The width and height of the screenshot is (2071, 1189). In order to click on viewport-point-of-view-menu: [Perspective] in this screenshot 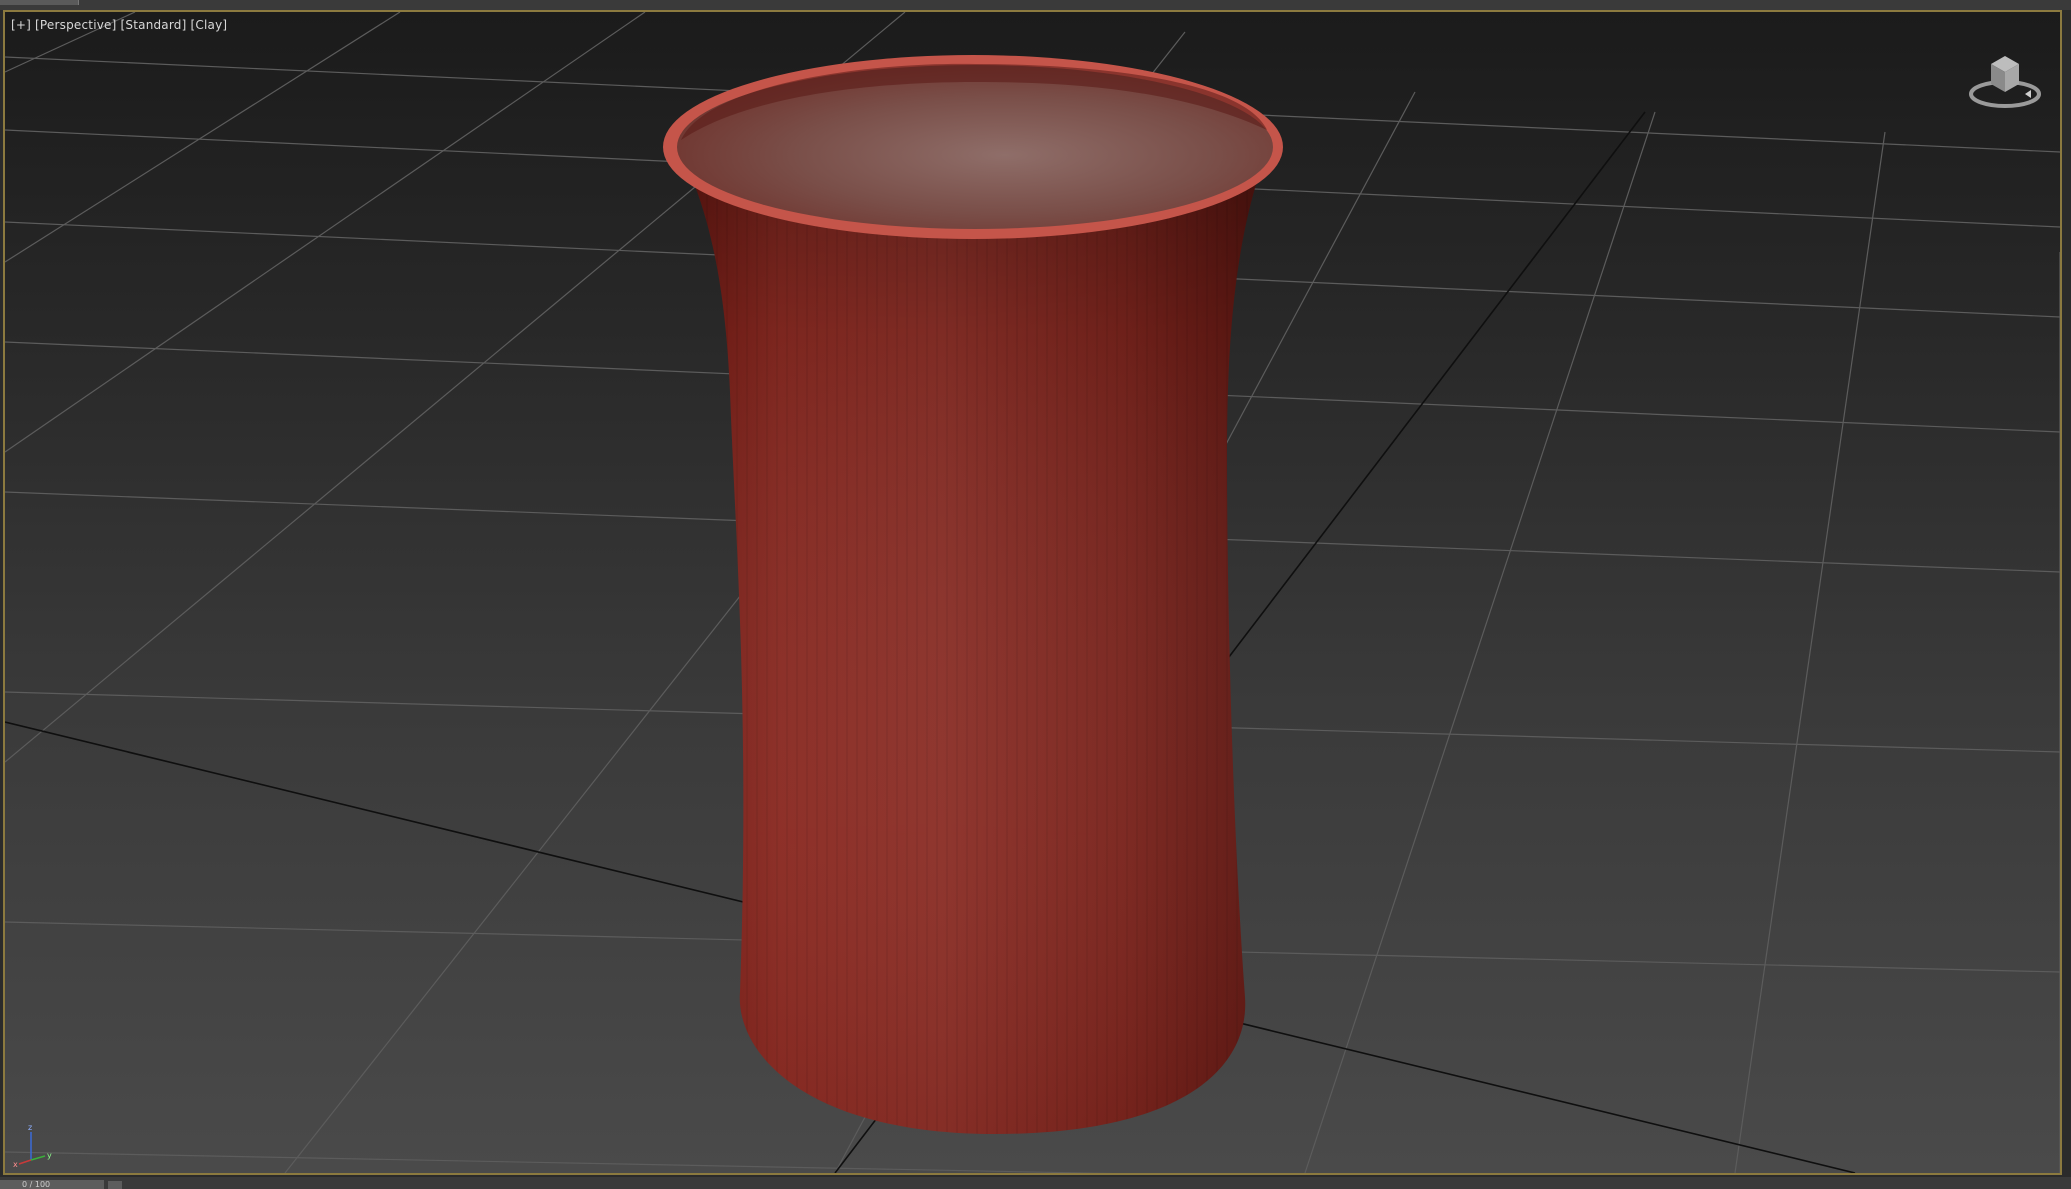, I will do `click(75, 25)`.